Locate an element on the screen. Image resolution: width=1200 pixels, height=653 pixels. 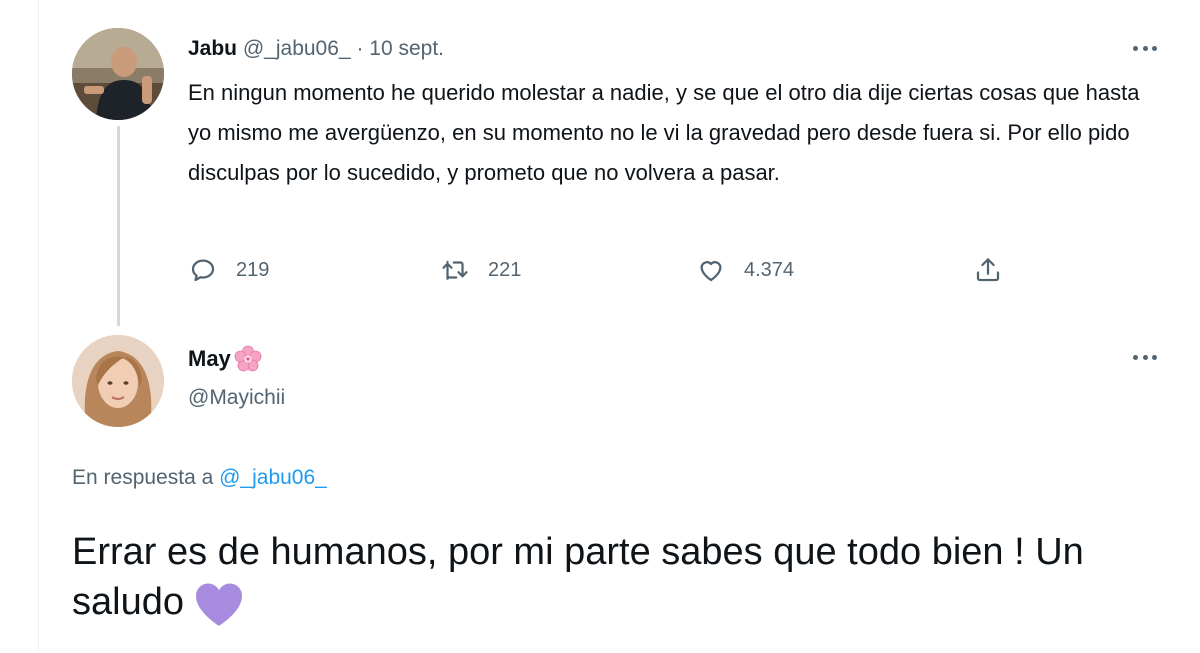
tweet-actions: 219 221 4.374 is located at coordinates (603, 270).